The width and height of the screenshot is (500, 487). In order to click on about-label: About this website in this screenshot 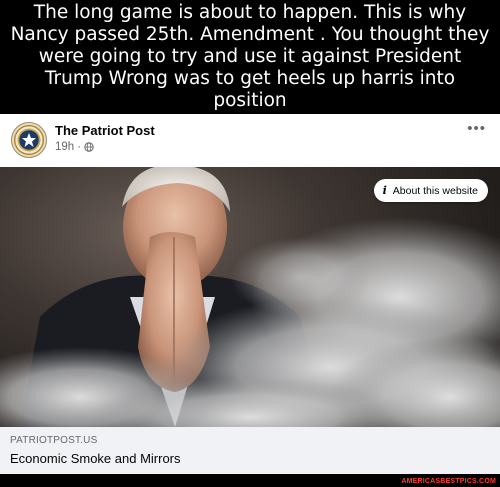, I will do `click(435, 190)`.